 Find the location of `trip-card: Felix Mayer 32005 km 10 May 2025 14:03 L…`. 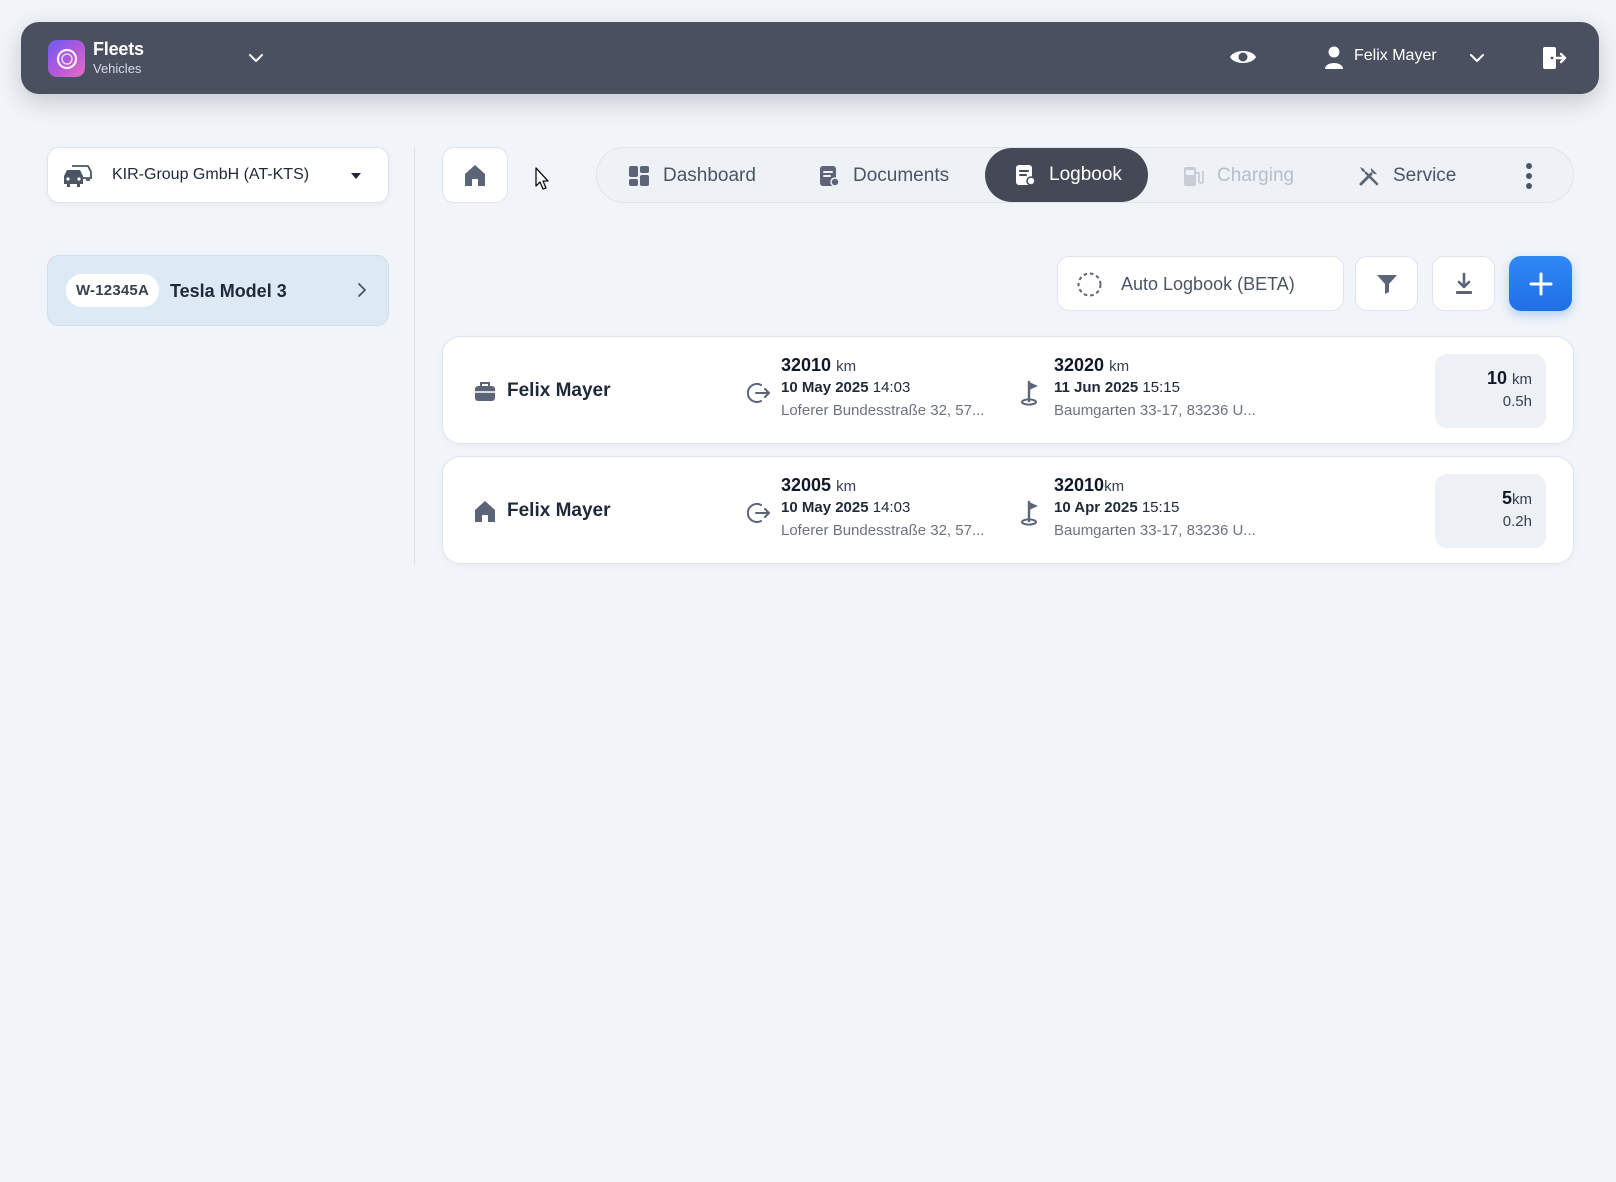

trip-card: Felix Mayer 32005 km 10 May 2025 14:03 L… is located at coordinates (1008, 510).